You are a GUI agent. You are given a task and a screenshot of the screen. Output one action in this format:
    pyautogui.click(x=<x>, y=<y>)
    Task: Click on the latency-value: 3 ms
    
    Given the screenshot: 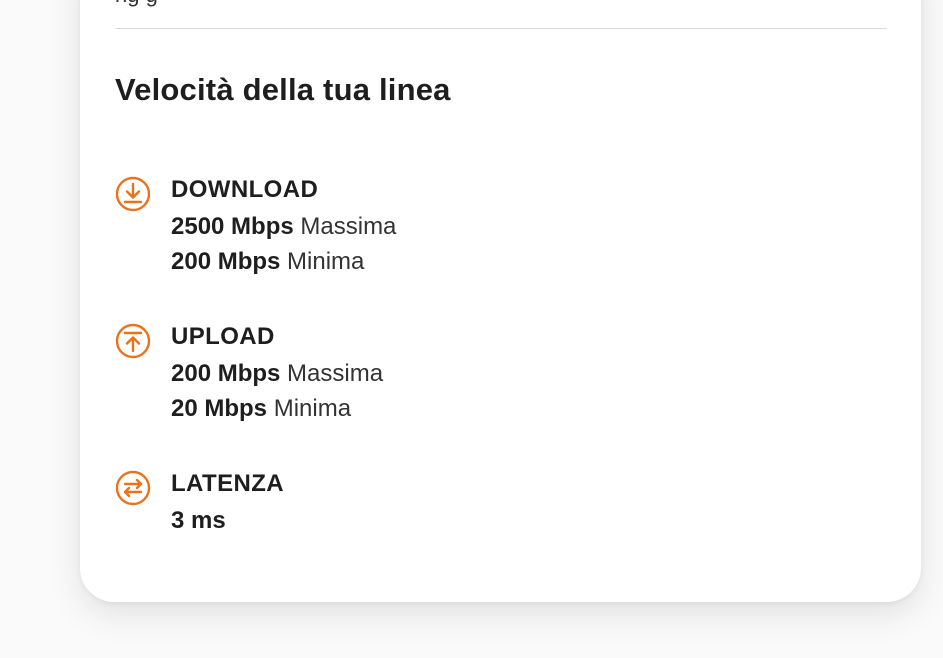 What is the action you would take?
    pyautogui.click(x=198, y=520)
    